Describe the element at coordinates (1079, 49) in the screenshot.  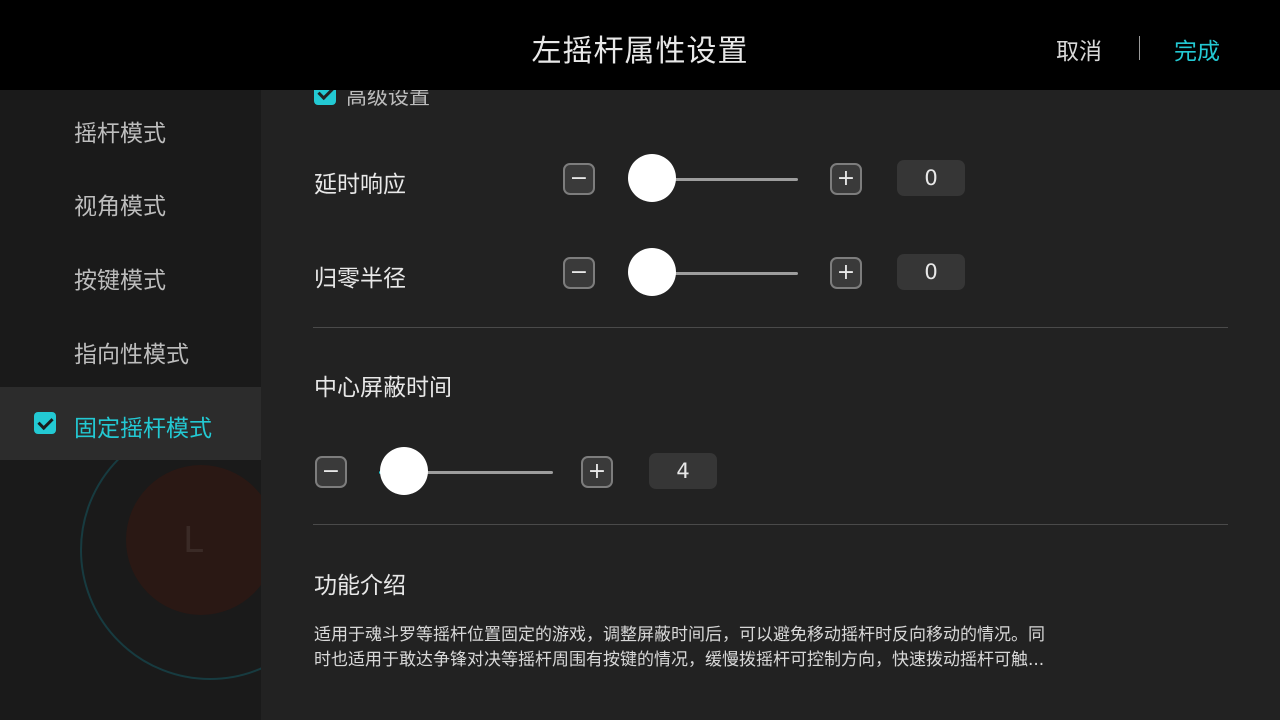
I see `cancel-button: 取消` at that location.